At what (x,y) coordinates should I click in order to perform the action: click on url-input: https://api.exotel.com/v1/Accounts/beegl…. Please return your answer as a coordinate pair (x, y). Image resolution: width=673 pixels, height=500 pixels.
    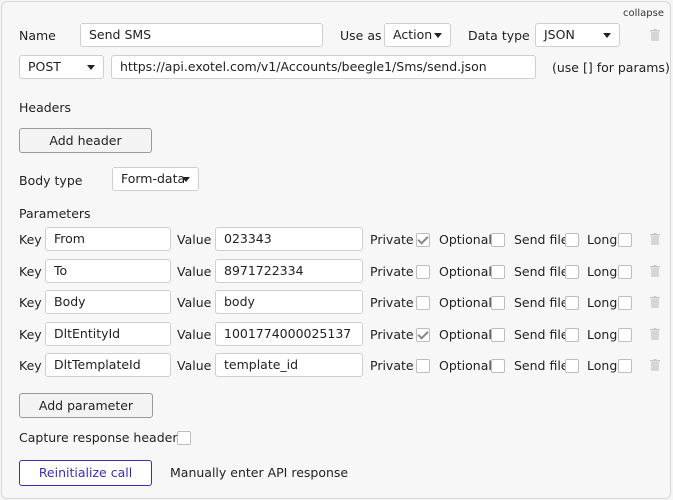
    Looking at the image, I should click on (323, 67).